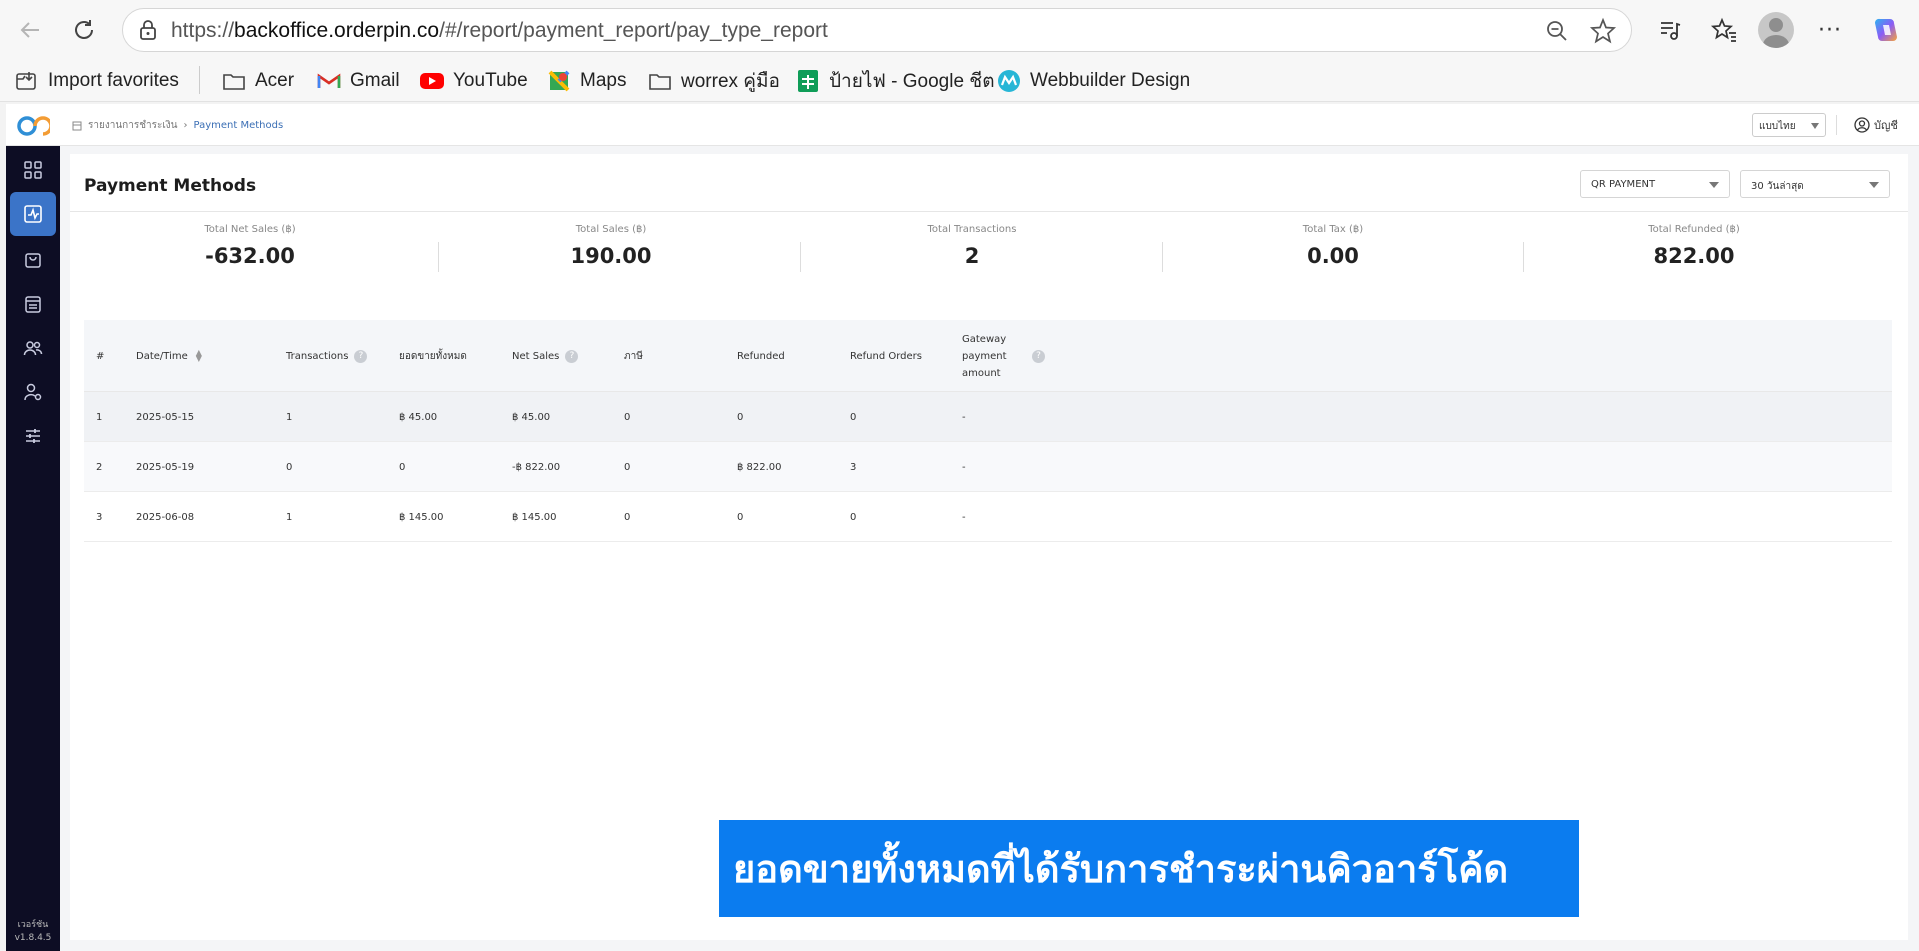  I want to click on language-select: แบบไทย, so click(1789, 125).